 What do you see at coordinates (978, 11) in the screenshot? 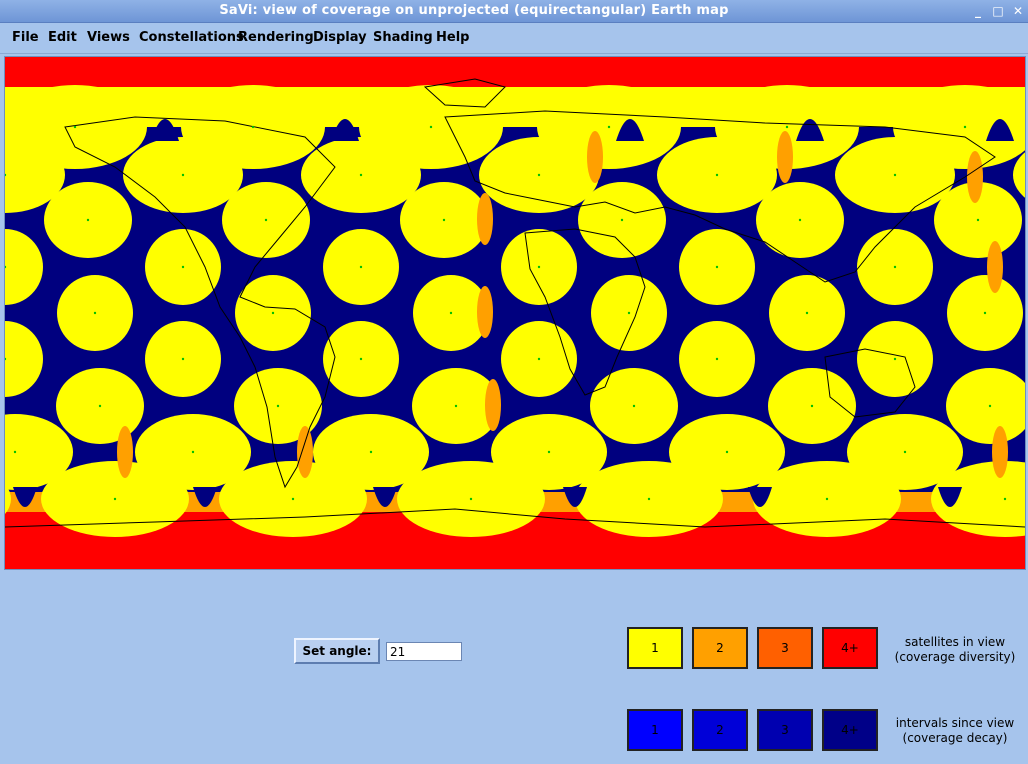
I see `minimize-button: _` at bounding box center [978, 11].